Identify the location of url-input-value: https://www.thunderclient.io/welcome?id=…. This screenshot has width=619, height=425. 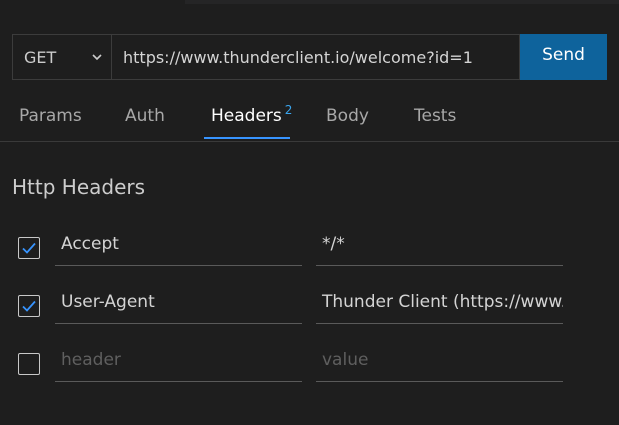
(298, 57).